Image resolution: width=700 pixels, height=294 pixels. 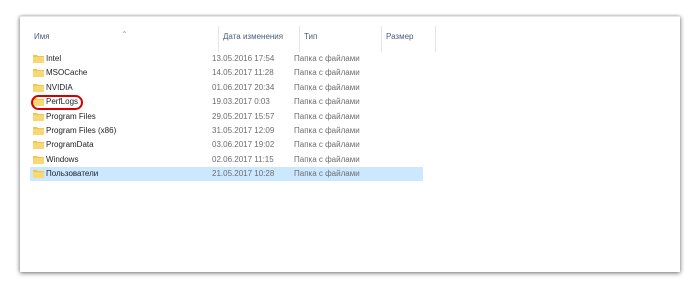 I want to click on file-name: Program Files (x86), so click(x=81, y=130).